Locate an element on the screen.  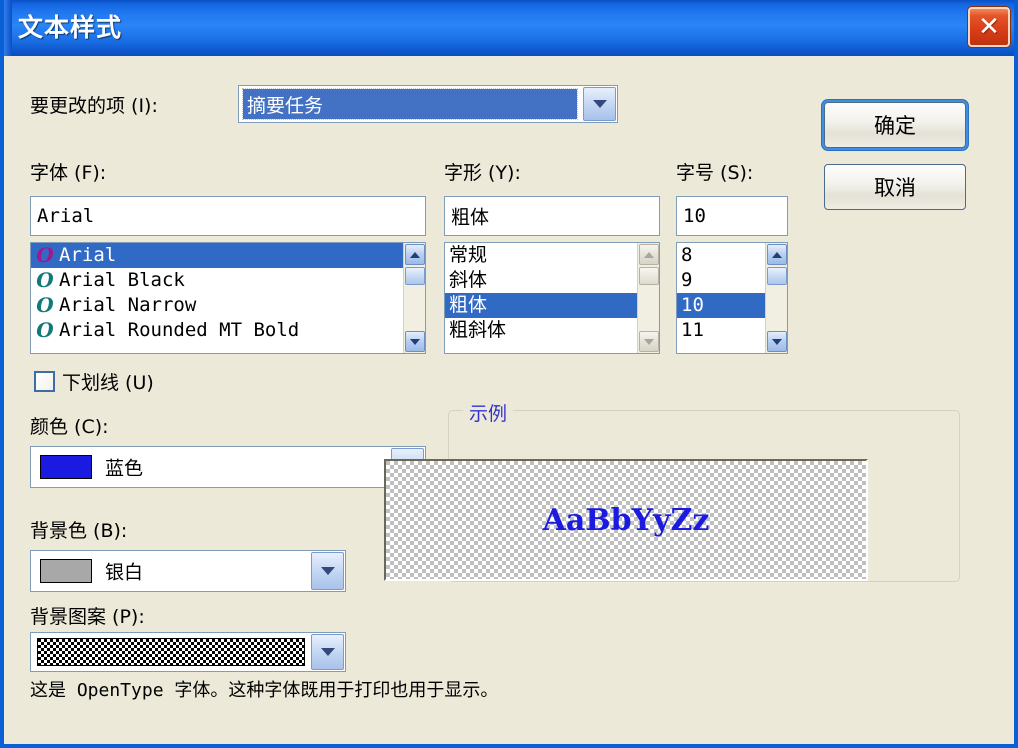
background-pattern-combo is located at coordinates (188, 652).